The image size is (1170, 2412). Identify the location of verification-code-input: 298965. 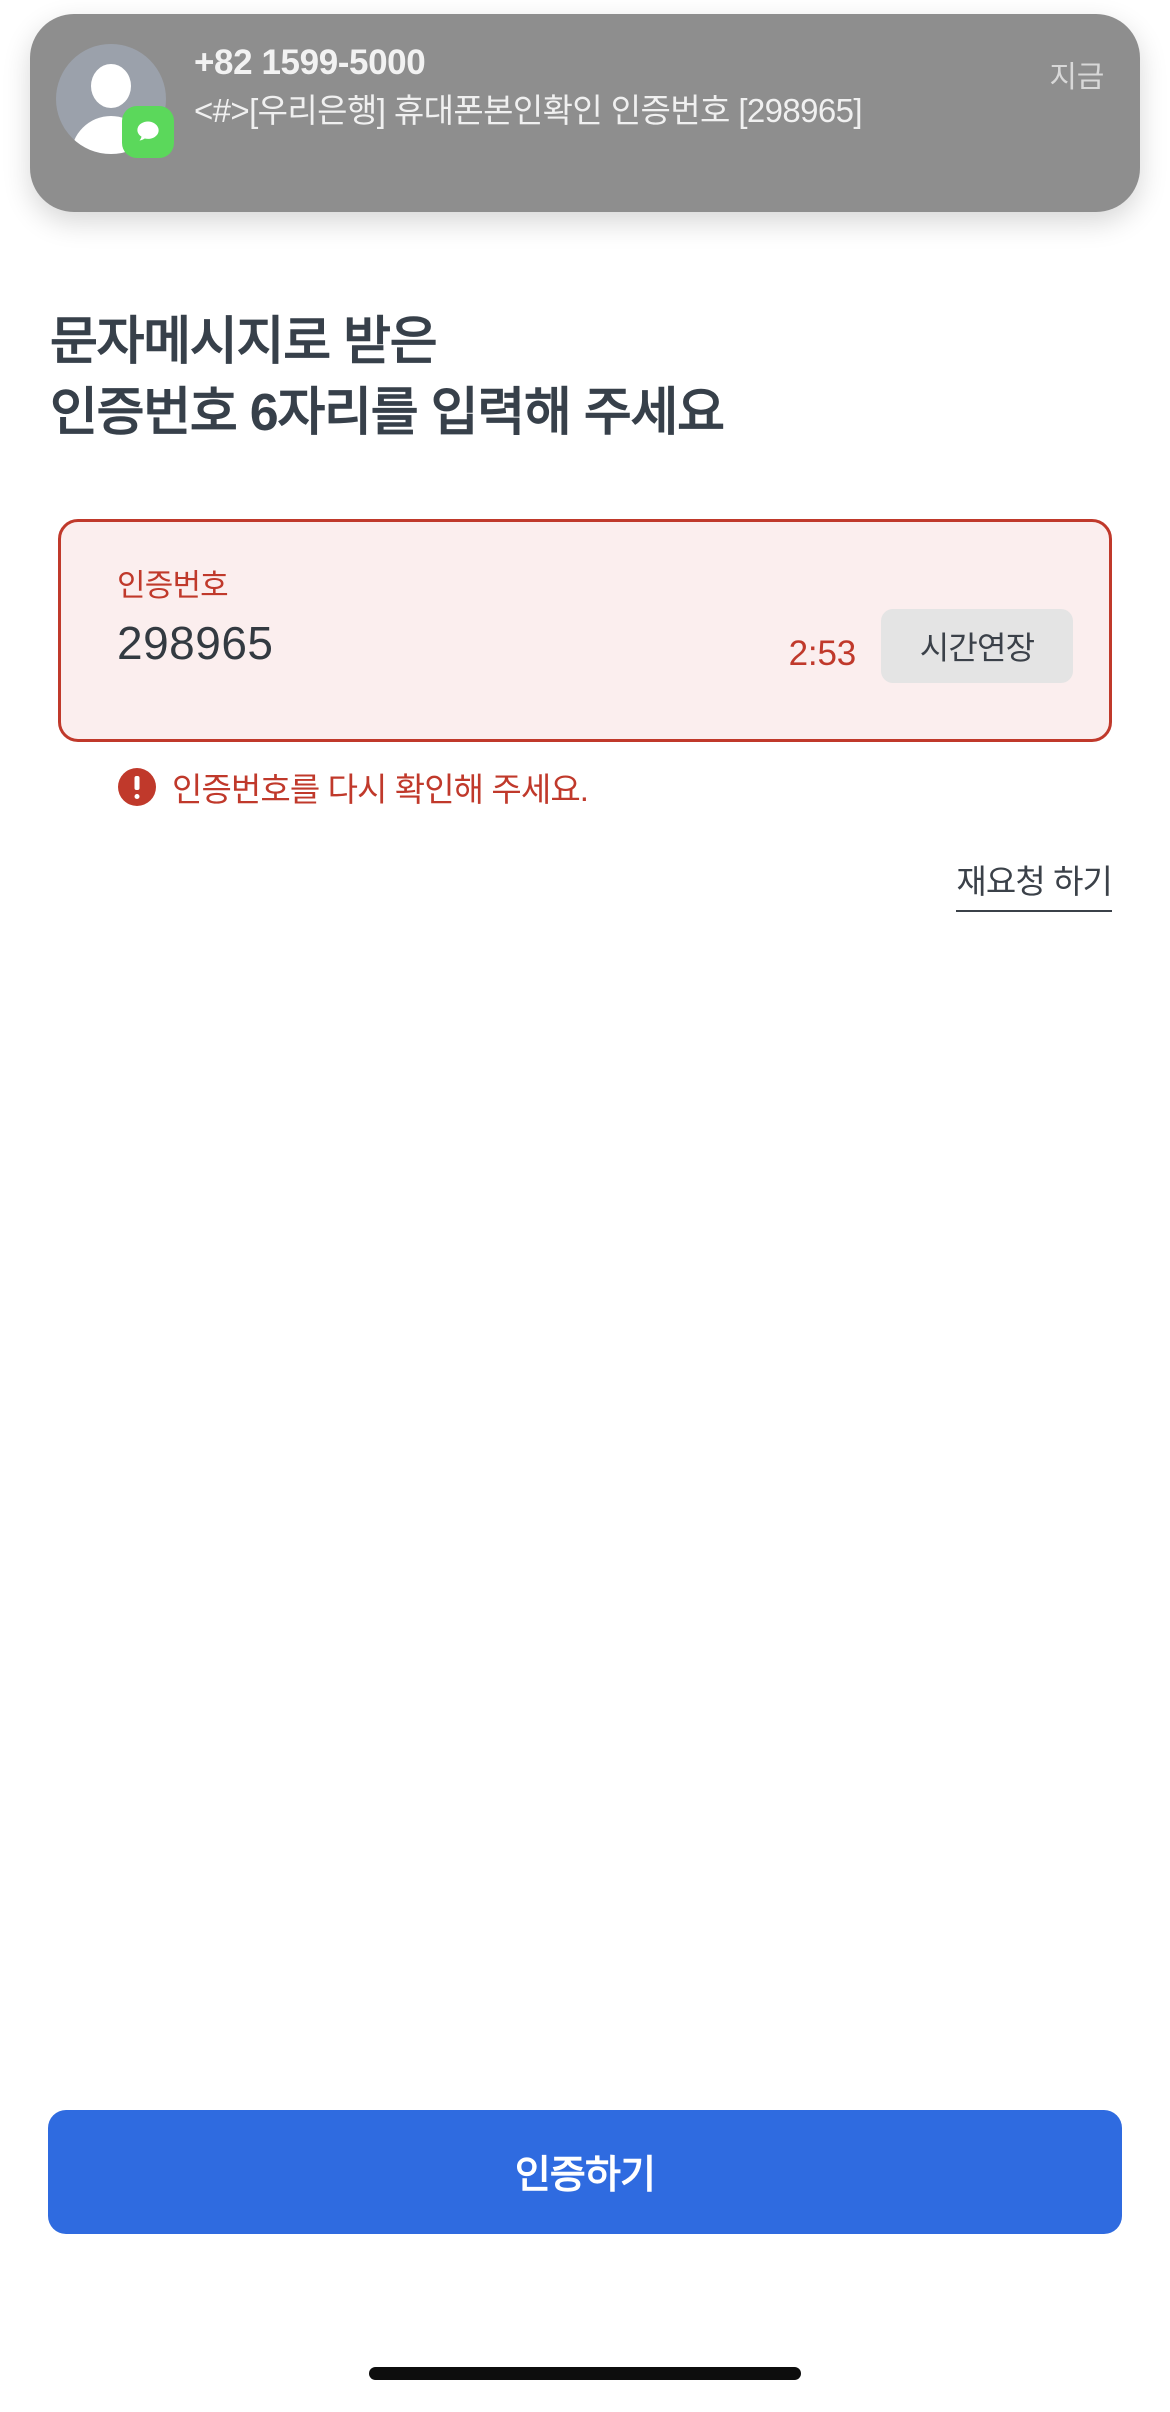
(195, 643).